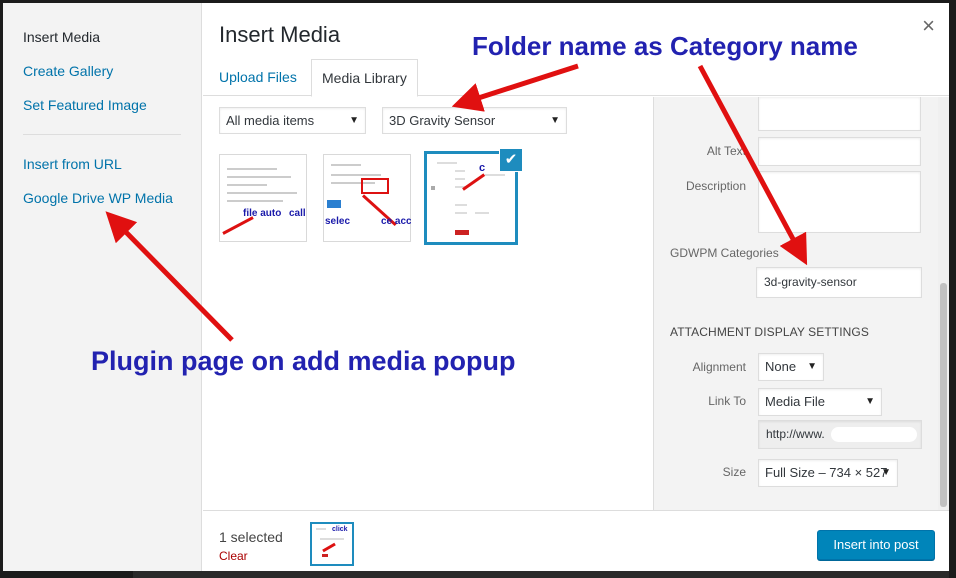  I want to click on media-type-filter-value: All media items, so click(270, 120).